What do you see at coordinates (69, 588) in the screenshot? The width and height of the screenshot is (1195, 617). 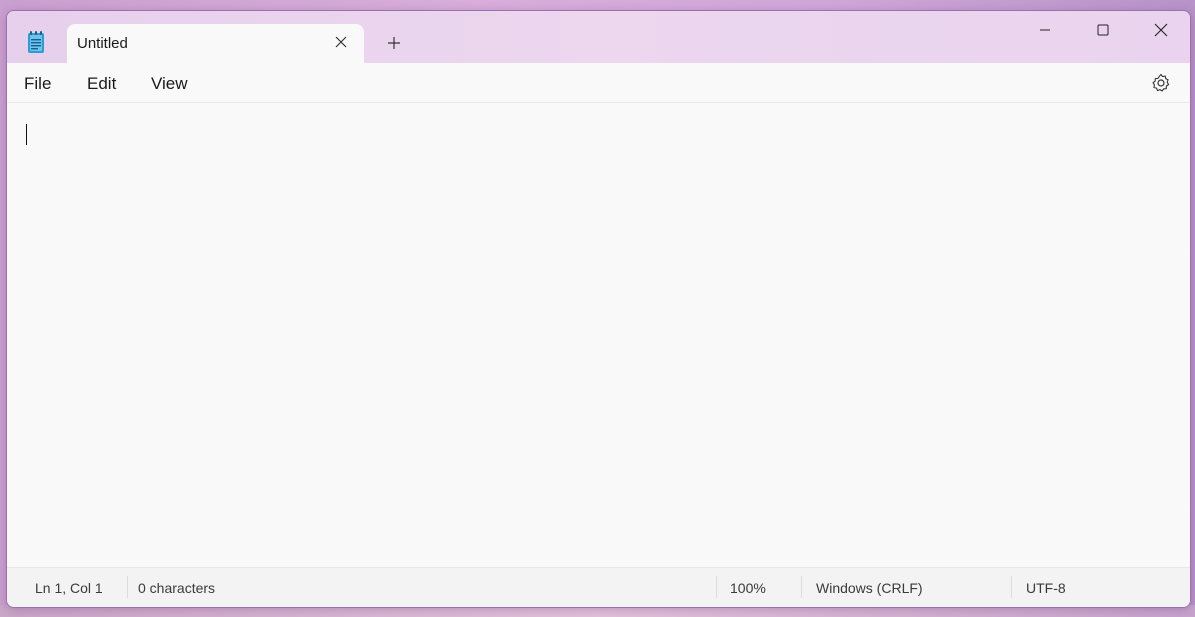 I see `status-position: Ln 1, Col 1` at bounding box center [69, 588].